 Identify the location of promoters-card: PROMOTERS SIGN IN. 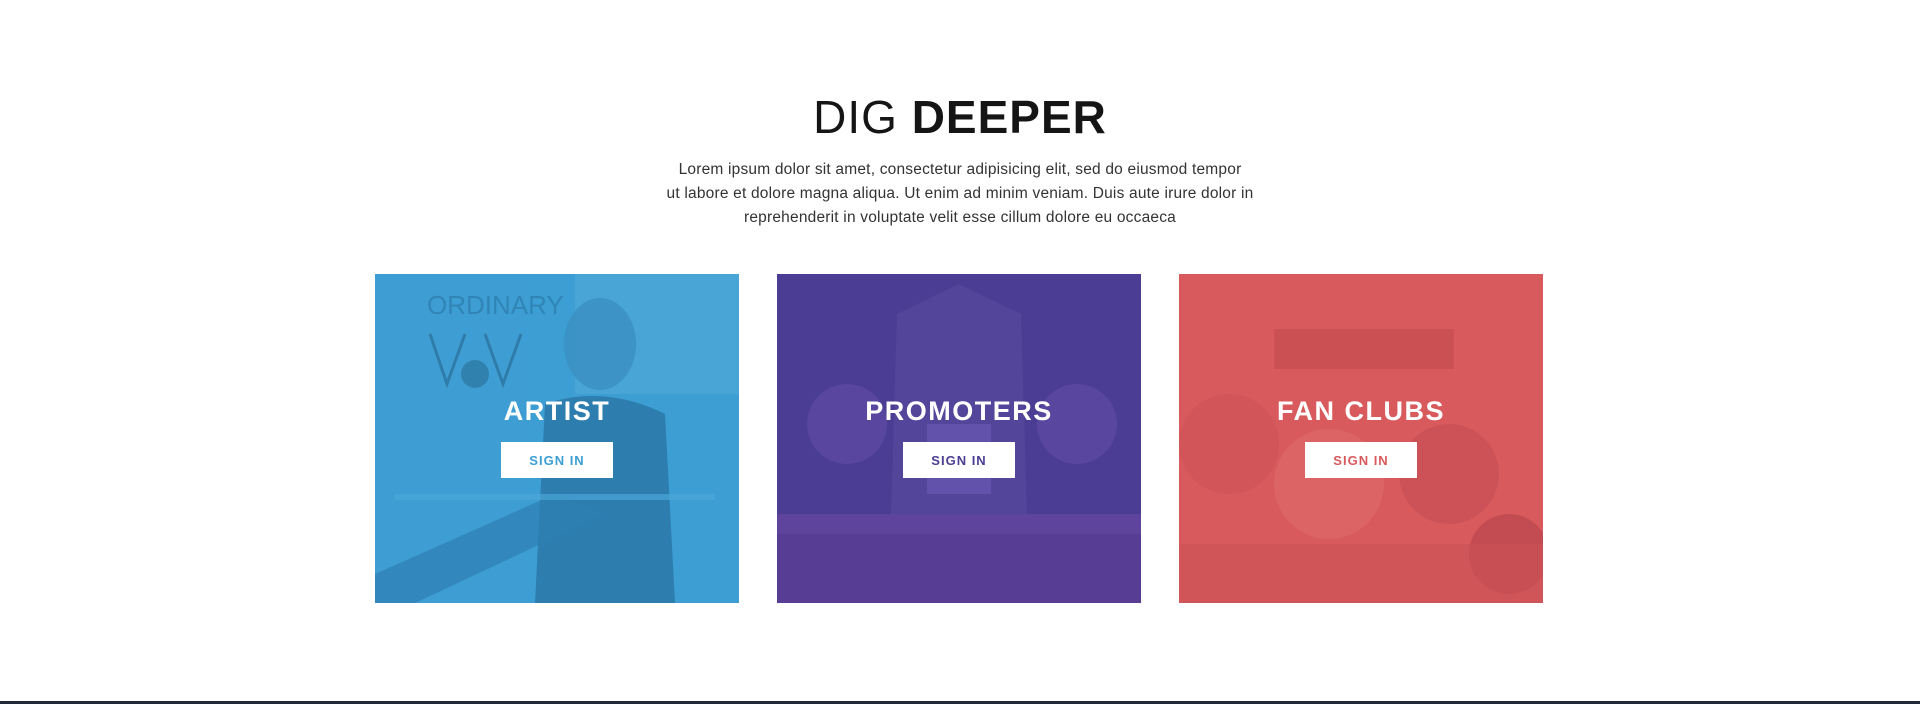
(959, 438).